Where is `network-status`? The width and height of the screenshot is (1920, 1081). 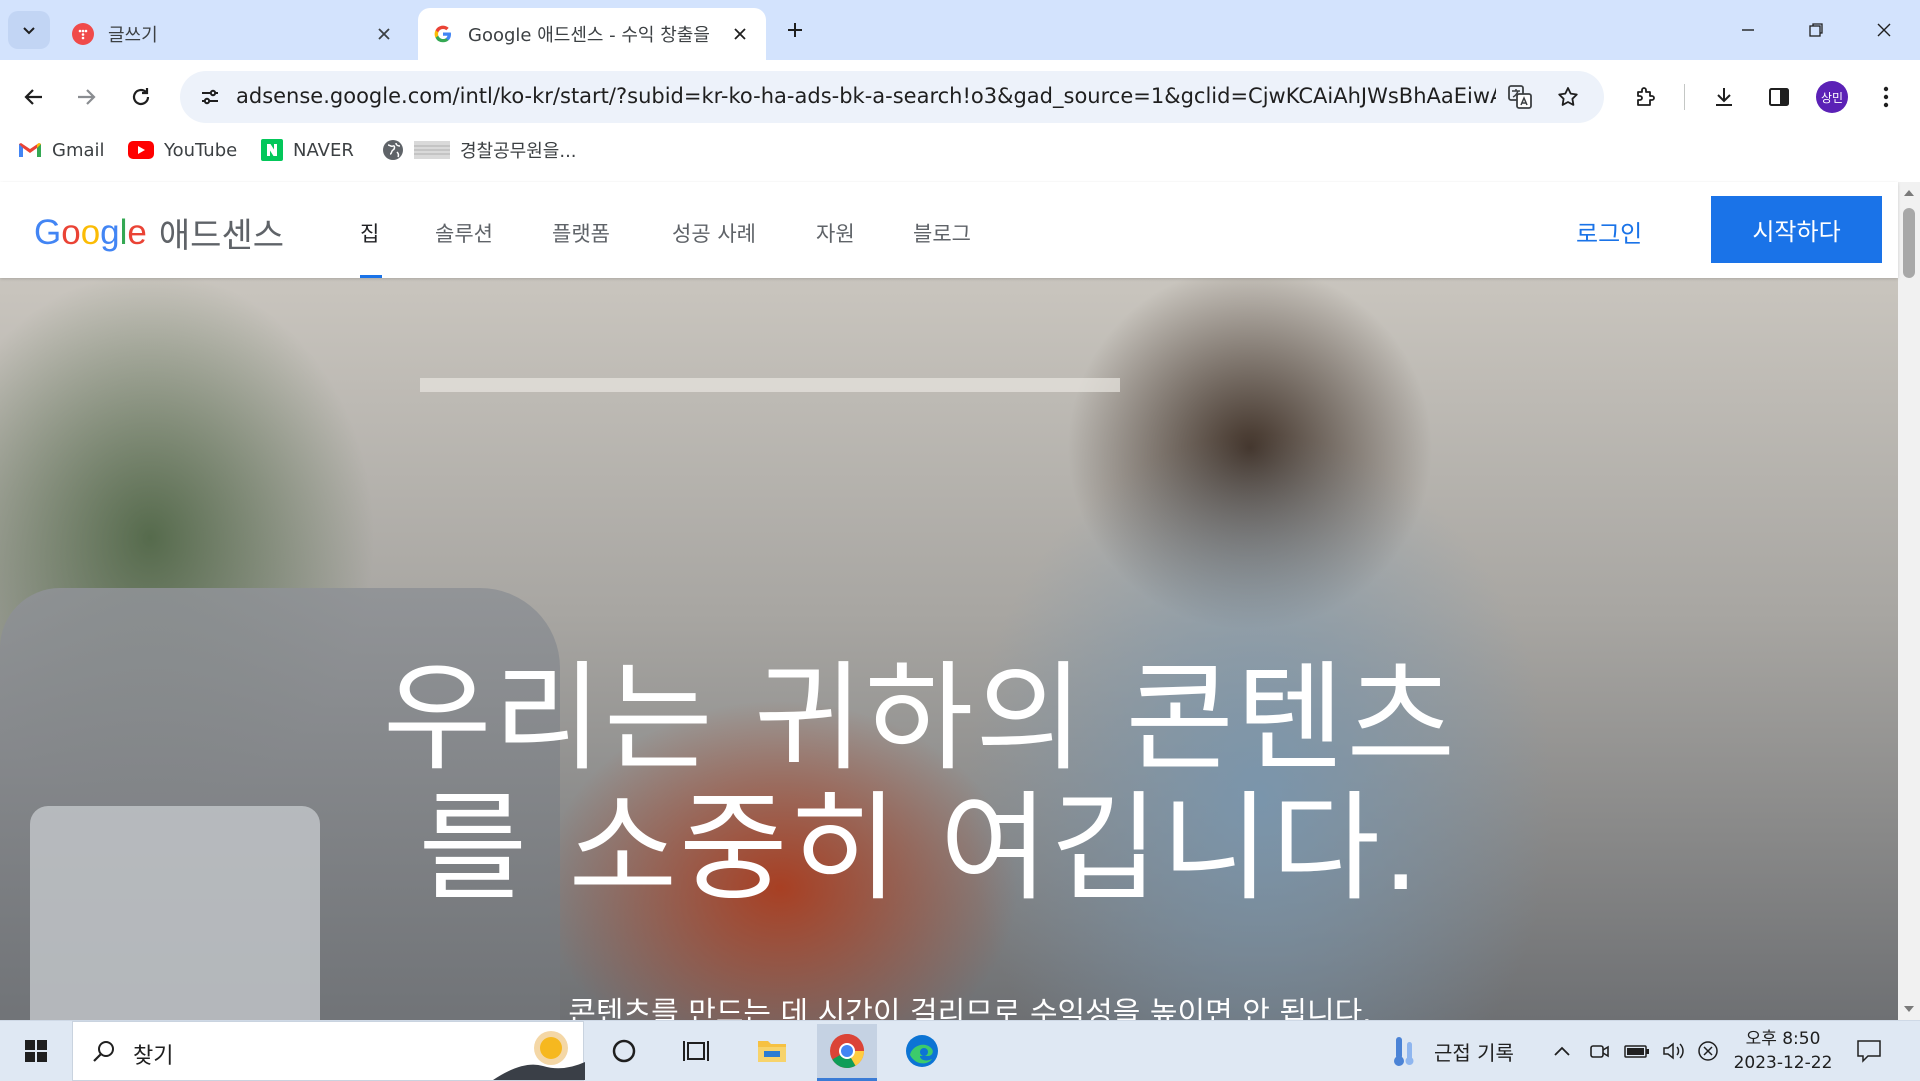 network-status is located at coordinates (1708, 1051).